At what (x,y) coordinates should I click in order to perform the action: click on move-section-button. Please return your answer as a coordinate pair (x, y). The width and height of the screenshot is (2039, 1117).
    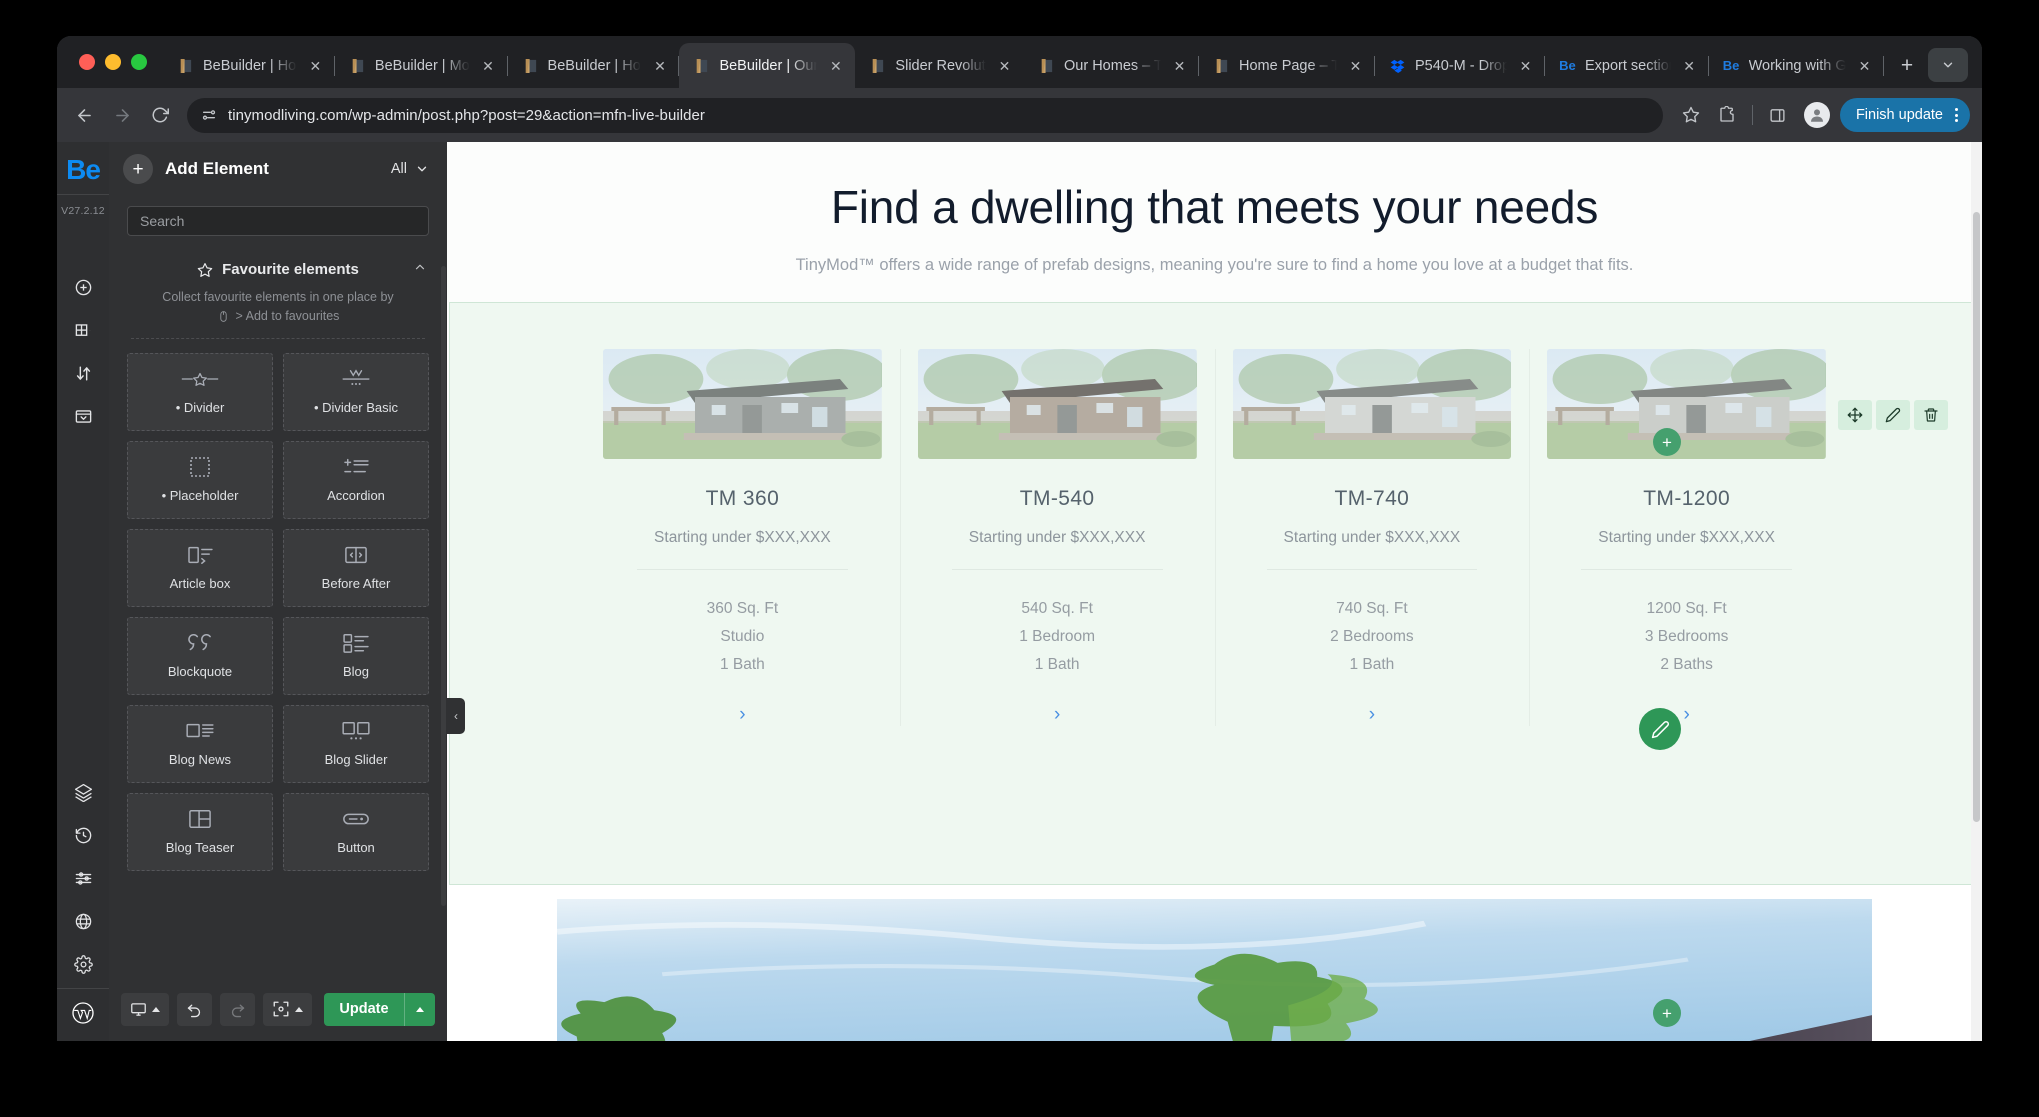
    Looking at the image, I should click on (1855, 415).